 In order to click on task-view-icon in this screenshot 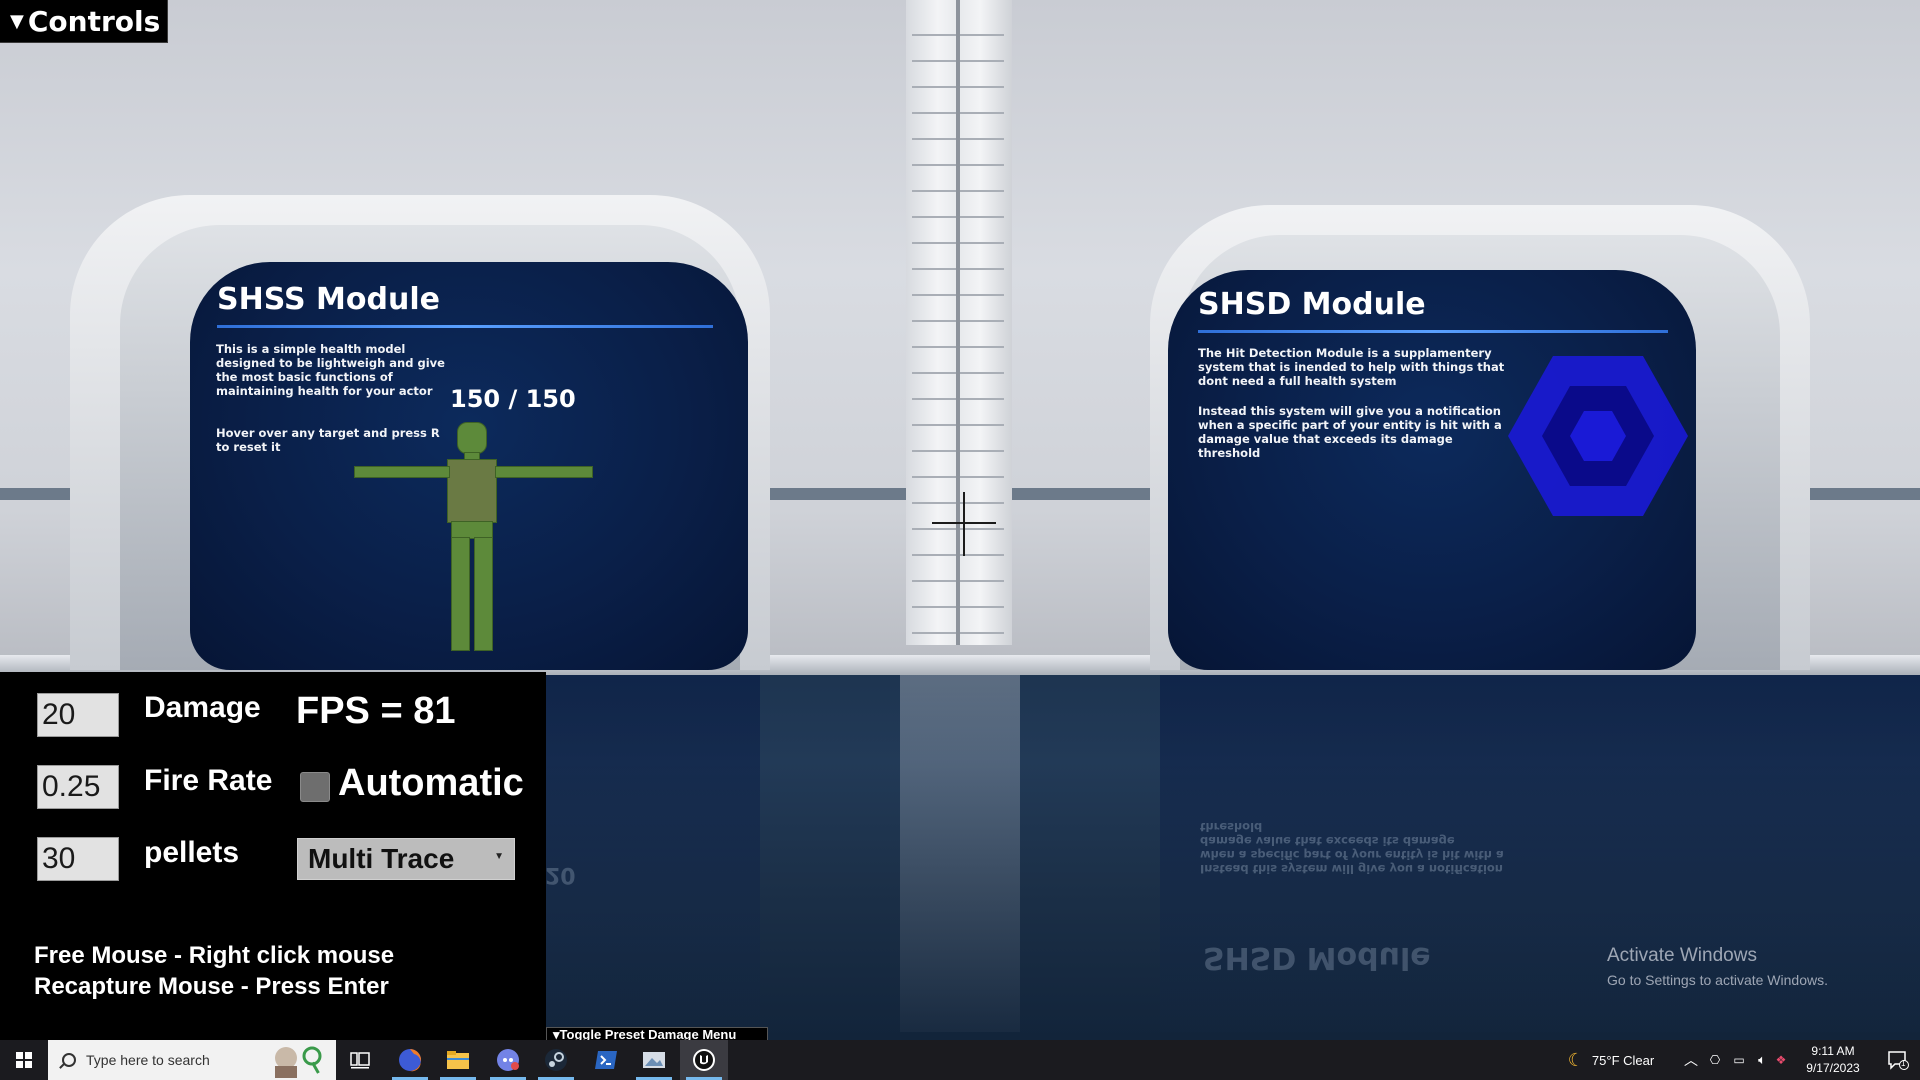, I will do `click(360, 1060)`.